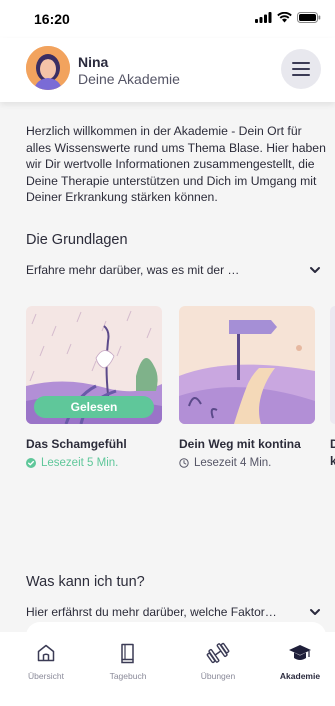  What do you see at coordinates (301, 63) in the screenshot?
I see `hamburger-icon` at bounding box center [301, 63].